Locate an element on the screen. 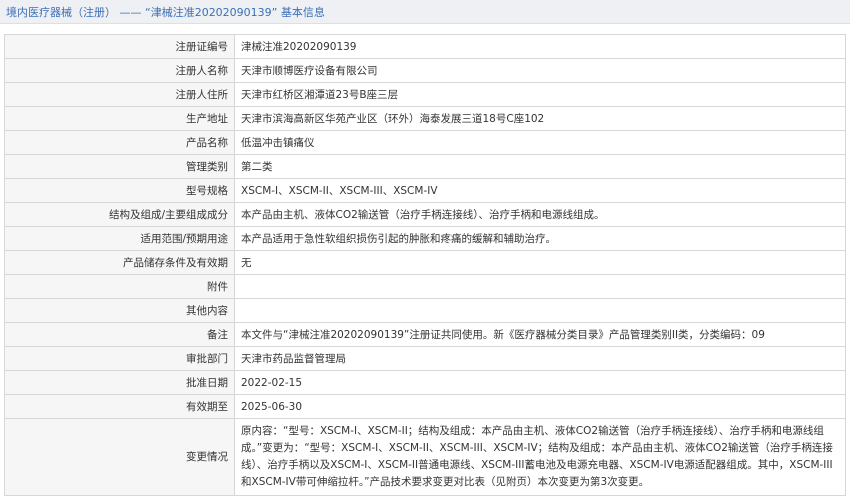  row-label: 审批部门 is located at coordinates (119, 358).